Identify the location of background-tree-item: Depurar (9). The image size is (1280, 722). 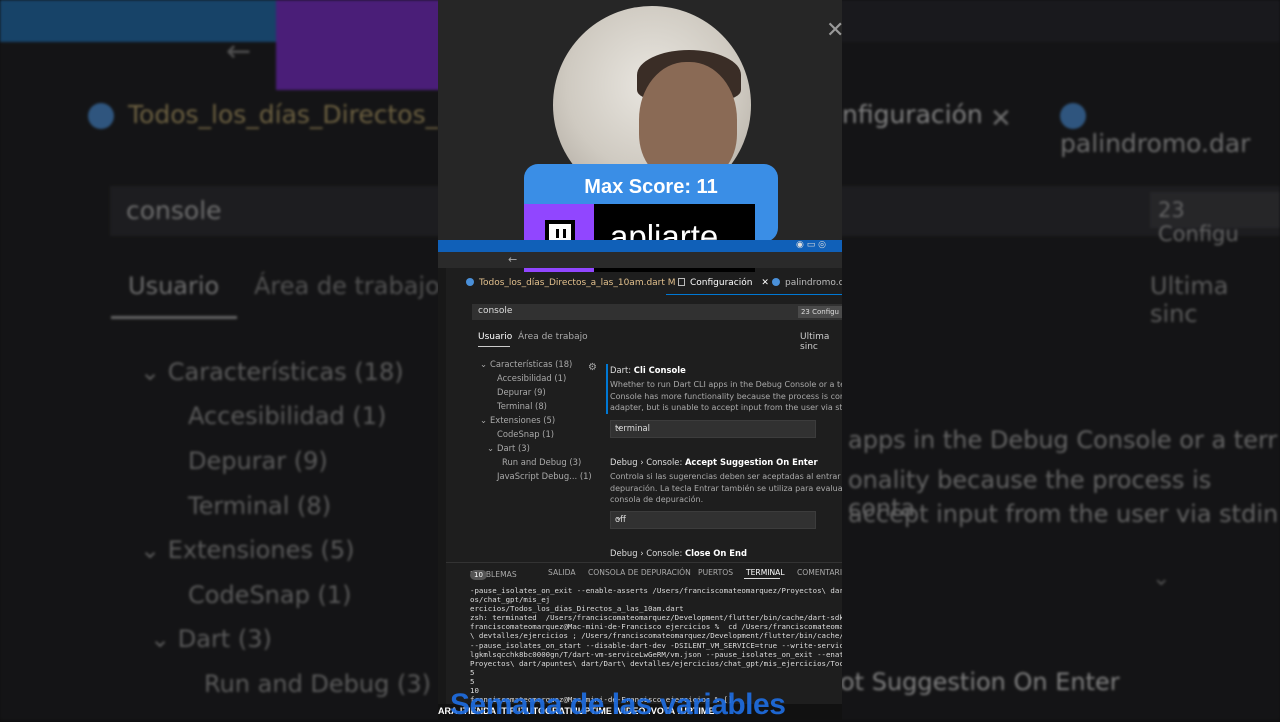
(258, 461).